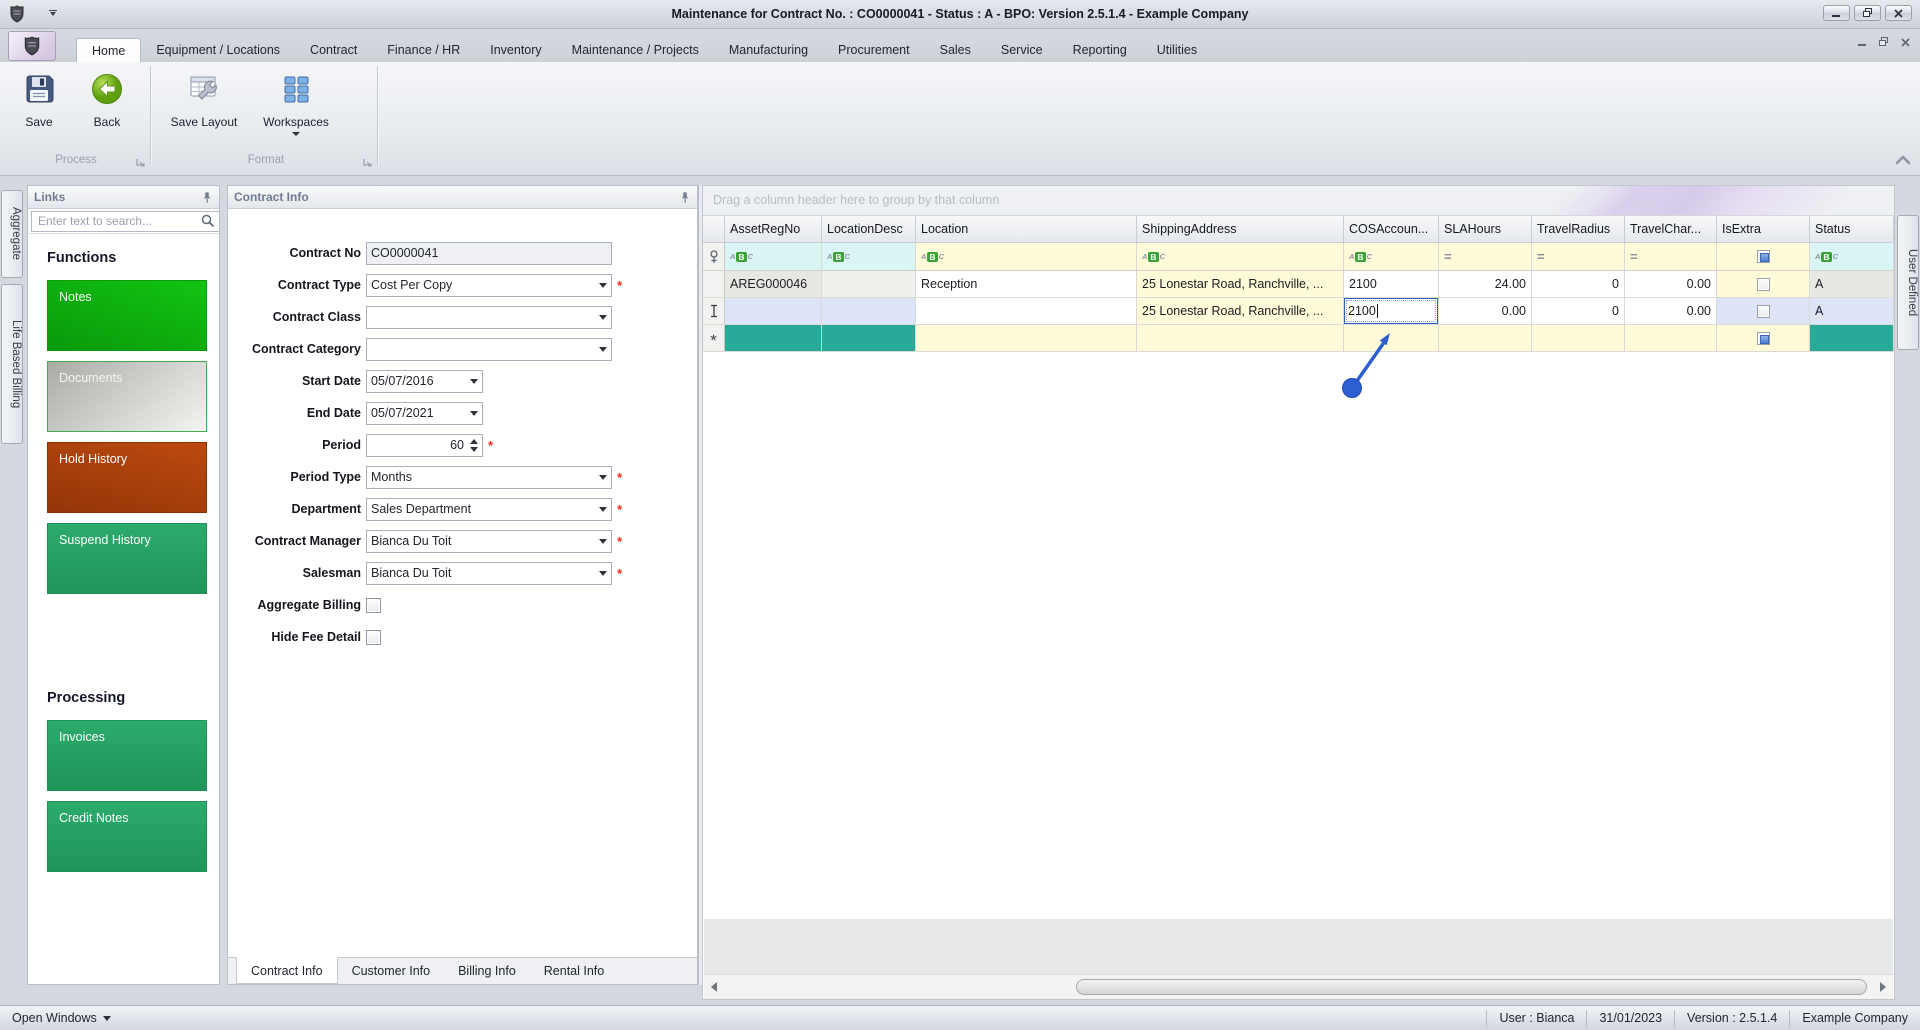  What do you see at coordinates (874, 50) in the screenshot?
I see `ribbon-tab-procurement: Procurement` at bounding box center [874, 50].